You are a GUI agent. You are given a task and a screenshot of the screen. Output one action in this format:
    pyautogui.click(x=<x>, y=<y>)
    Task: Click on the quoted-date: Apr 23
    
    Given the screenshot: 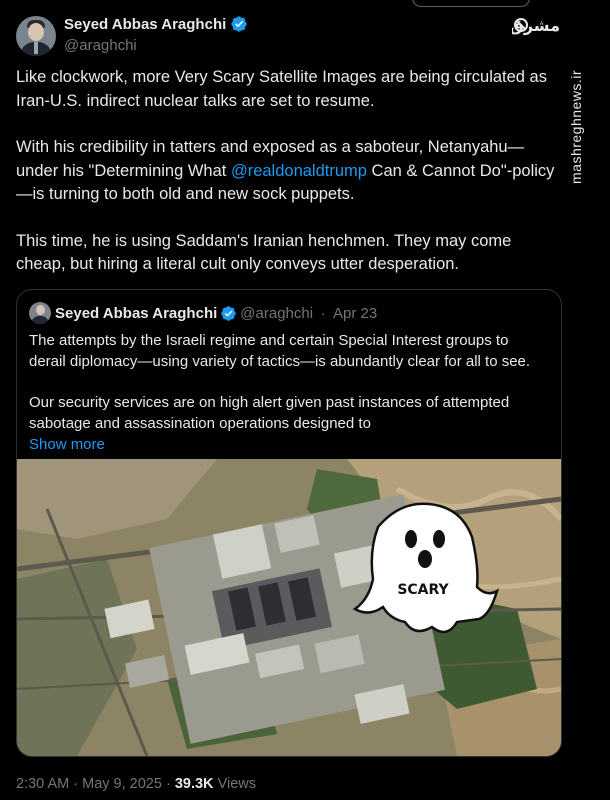 What is the action you would take?
    pyautogui.click(x=355, y=313)
    